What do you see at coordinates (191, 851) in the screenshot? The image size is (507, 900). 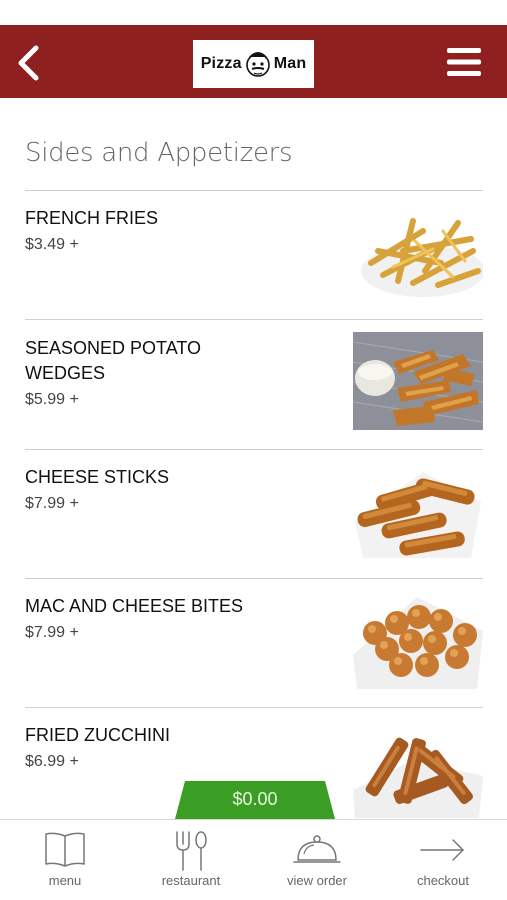 I see `fork-spoon-icon` at bounding box center [191, 851].